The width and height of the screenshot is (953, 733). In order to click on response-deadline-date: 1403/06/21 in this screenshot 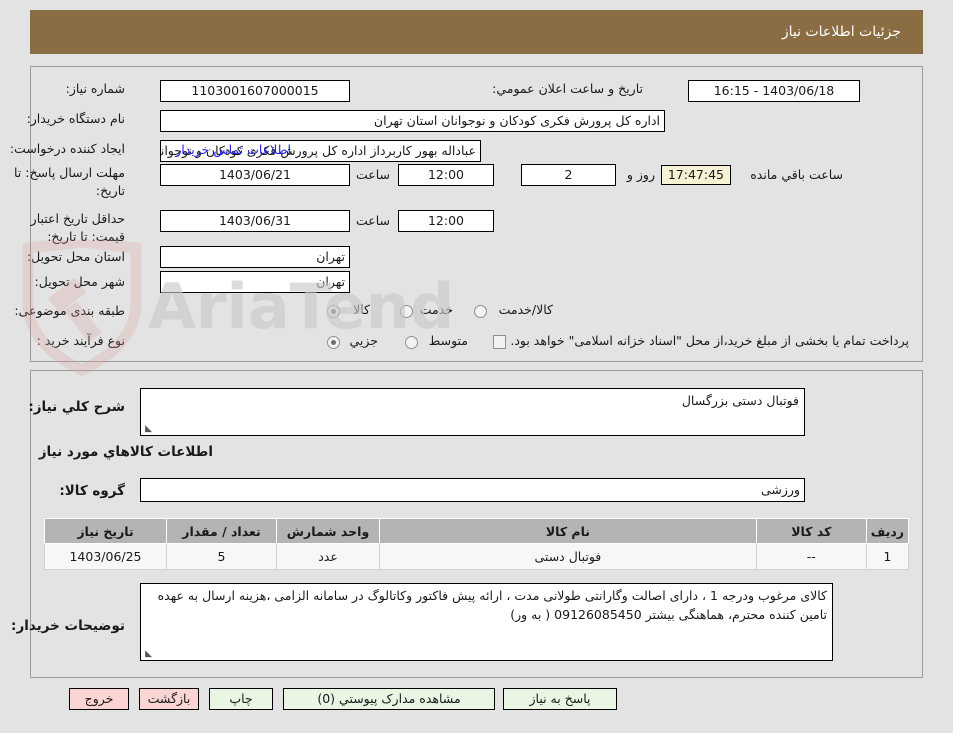, I will do `click(255, 175)`.